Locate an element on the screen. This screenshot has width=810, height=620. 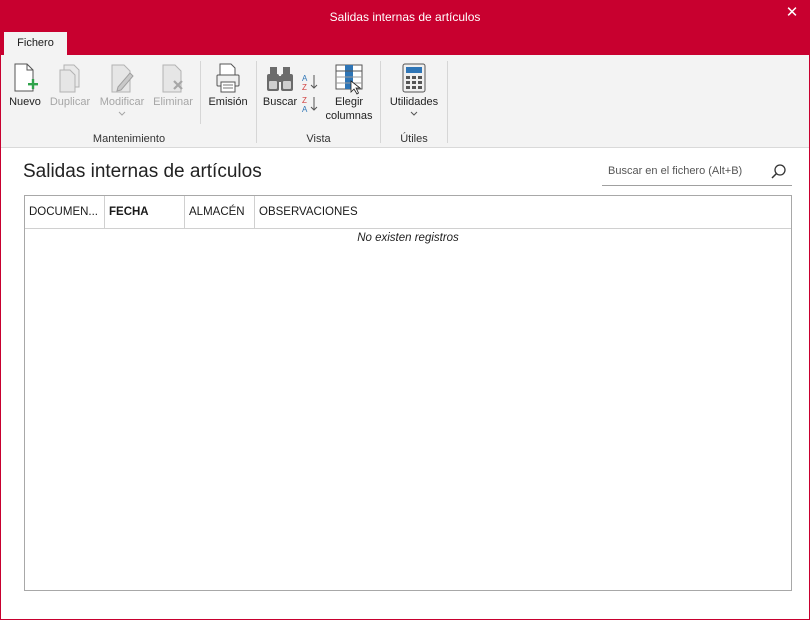
utilidades-button: Utilidades is located at coordinates (414, 88).